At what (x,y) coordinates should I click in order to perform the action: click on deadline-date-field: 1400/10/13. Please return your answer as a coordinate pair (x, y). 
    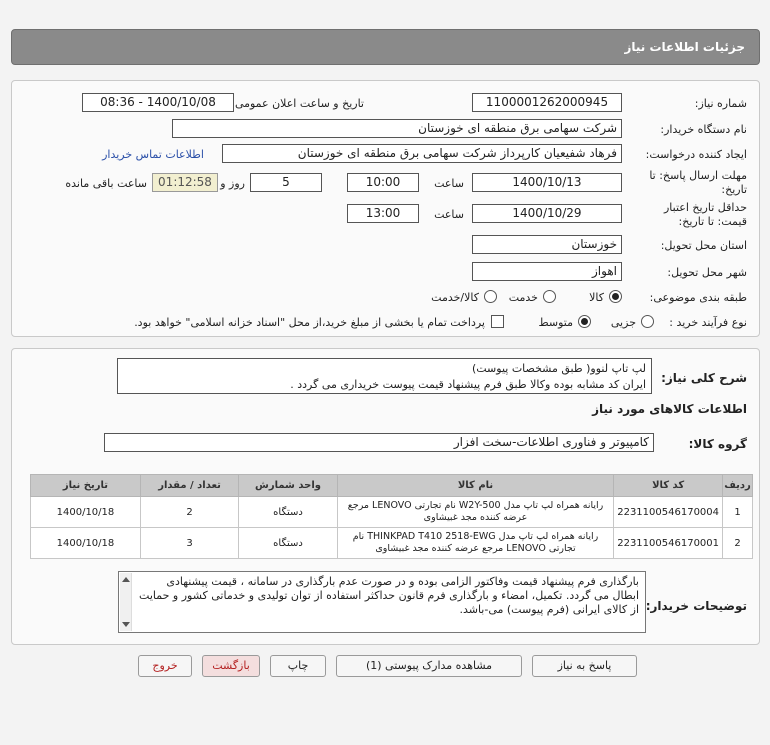
    Looking at the image, I should click on (547, 182).